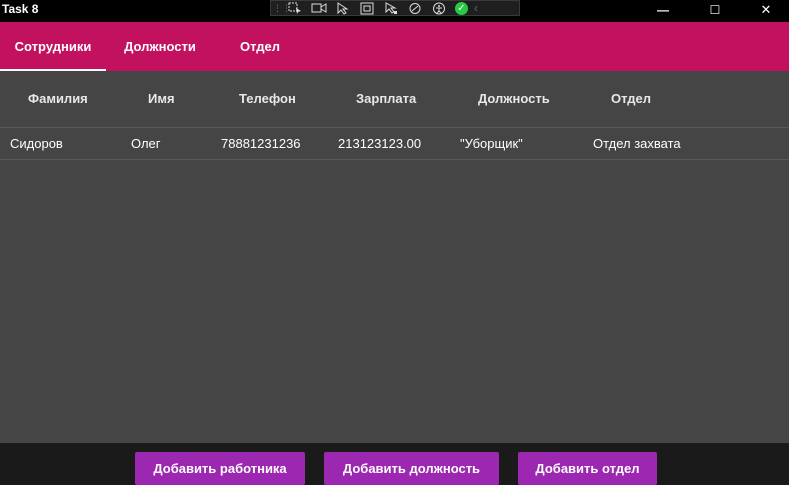 This screenshot has height=485, width=789. I want to click on cell-department: Отдел захвата, so click(637, 143).